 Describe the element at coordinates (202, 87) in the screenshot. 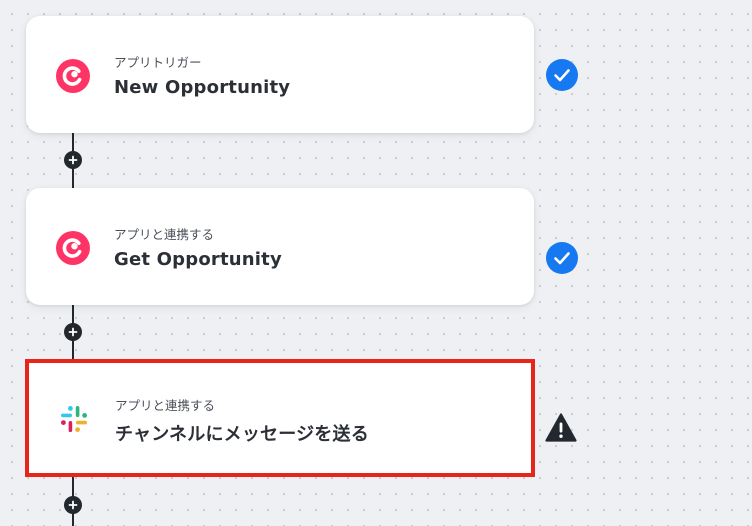

I see `step-title: New Opportunity` at that location.